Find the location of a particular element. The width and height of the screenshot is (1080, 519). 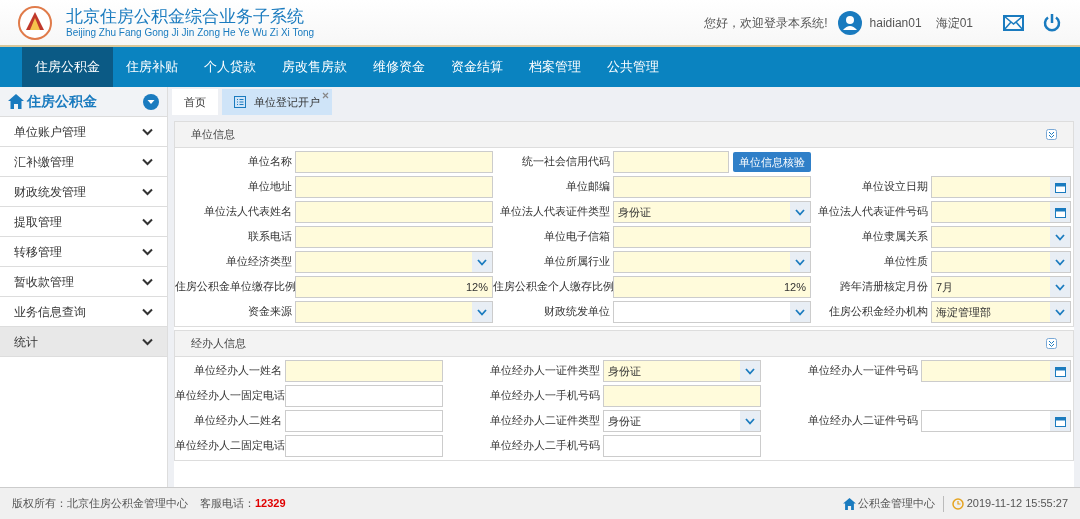

field-label: 住房公积金单位缴存比例 is located at coordinates (235, 287).